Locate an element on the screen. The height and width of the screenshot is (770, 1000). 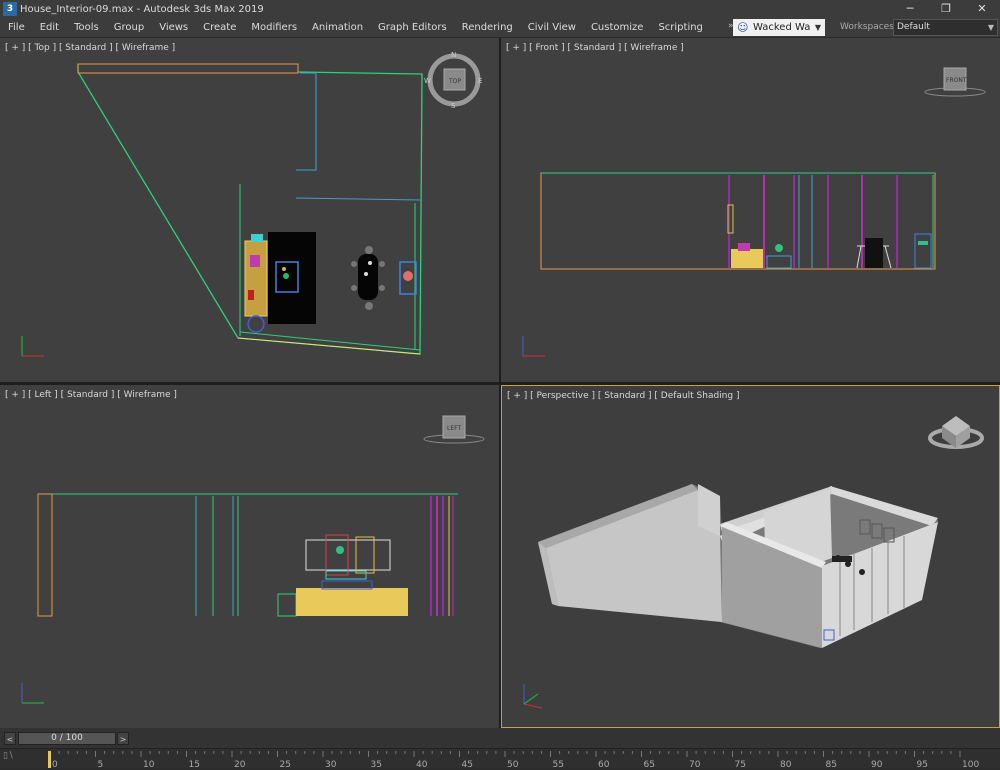
workspace-select: Default ▼ is located at coordinates (945, 27).